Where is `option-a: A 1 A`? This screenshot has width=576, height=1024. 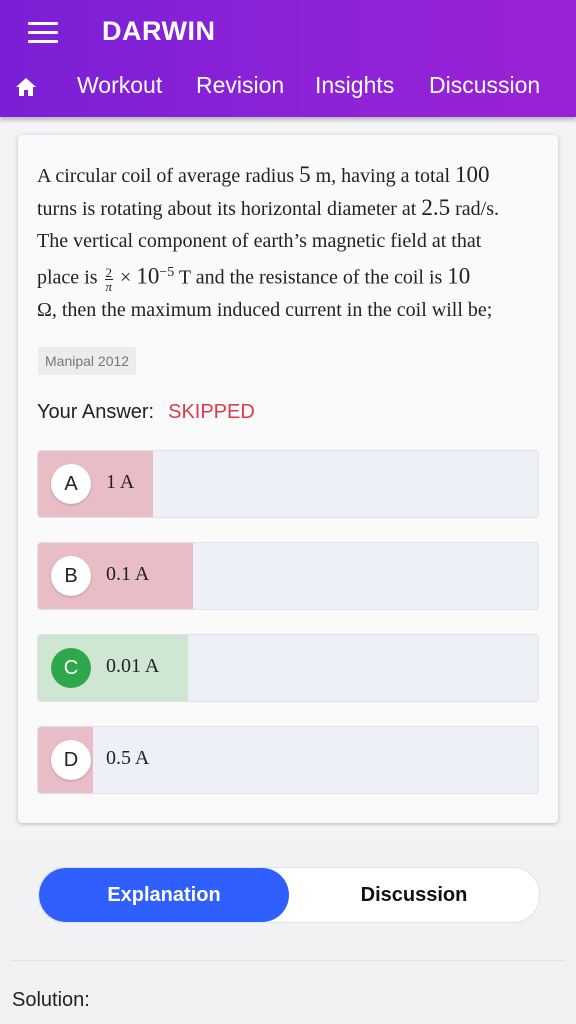 option-a: A 1 A is located at coordinates (288, 484).